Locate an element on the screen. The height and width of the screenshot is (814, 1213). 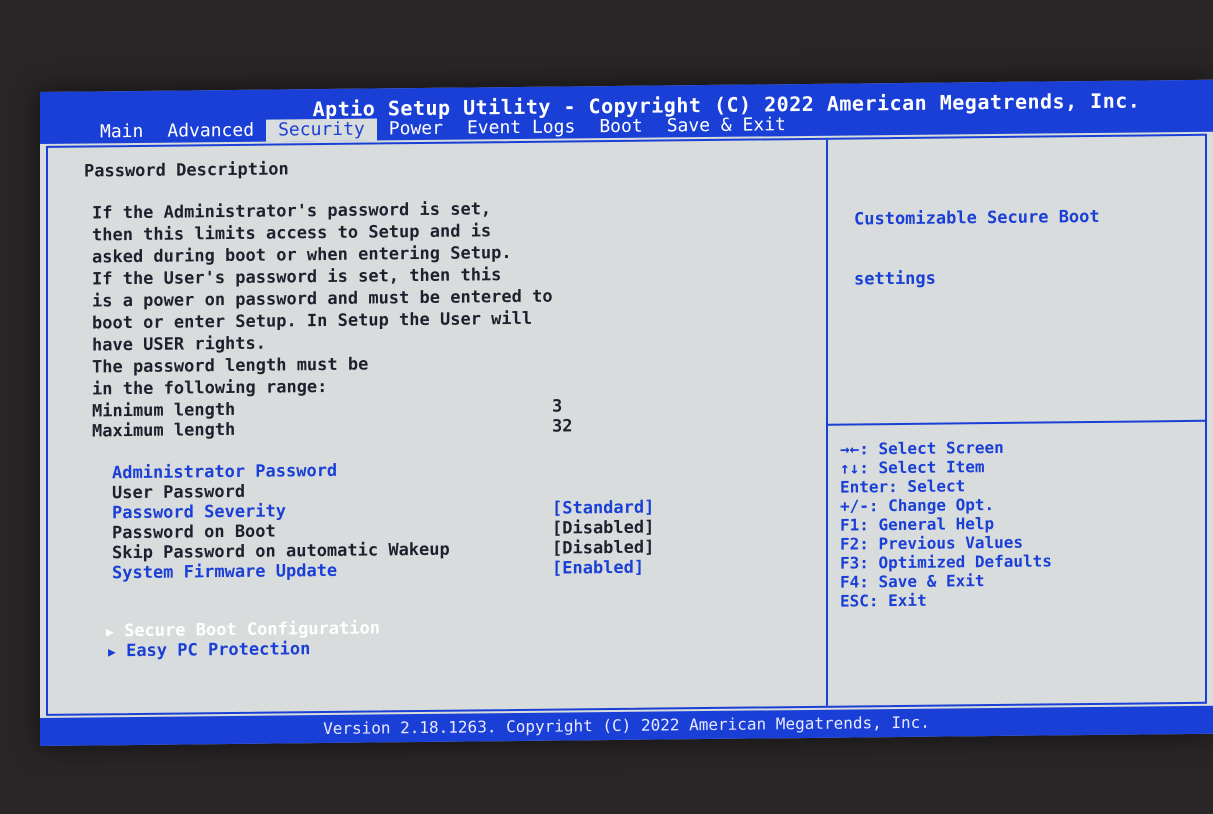
description-heading: Password Description is located at coordinates (186, 170).